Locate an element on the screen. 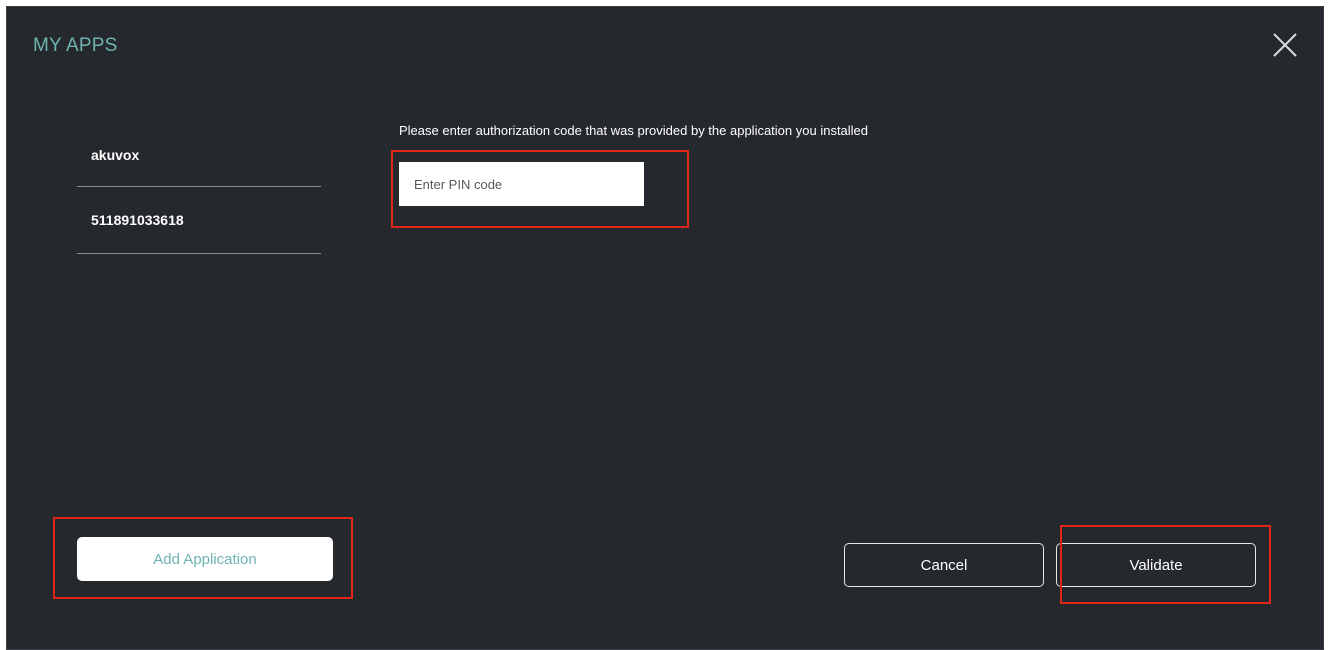  validate-button: Validate is located at coordinates (1156, 565).